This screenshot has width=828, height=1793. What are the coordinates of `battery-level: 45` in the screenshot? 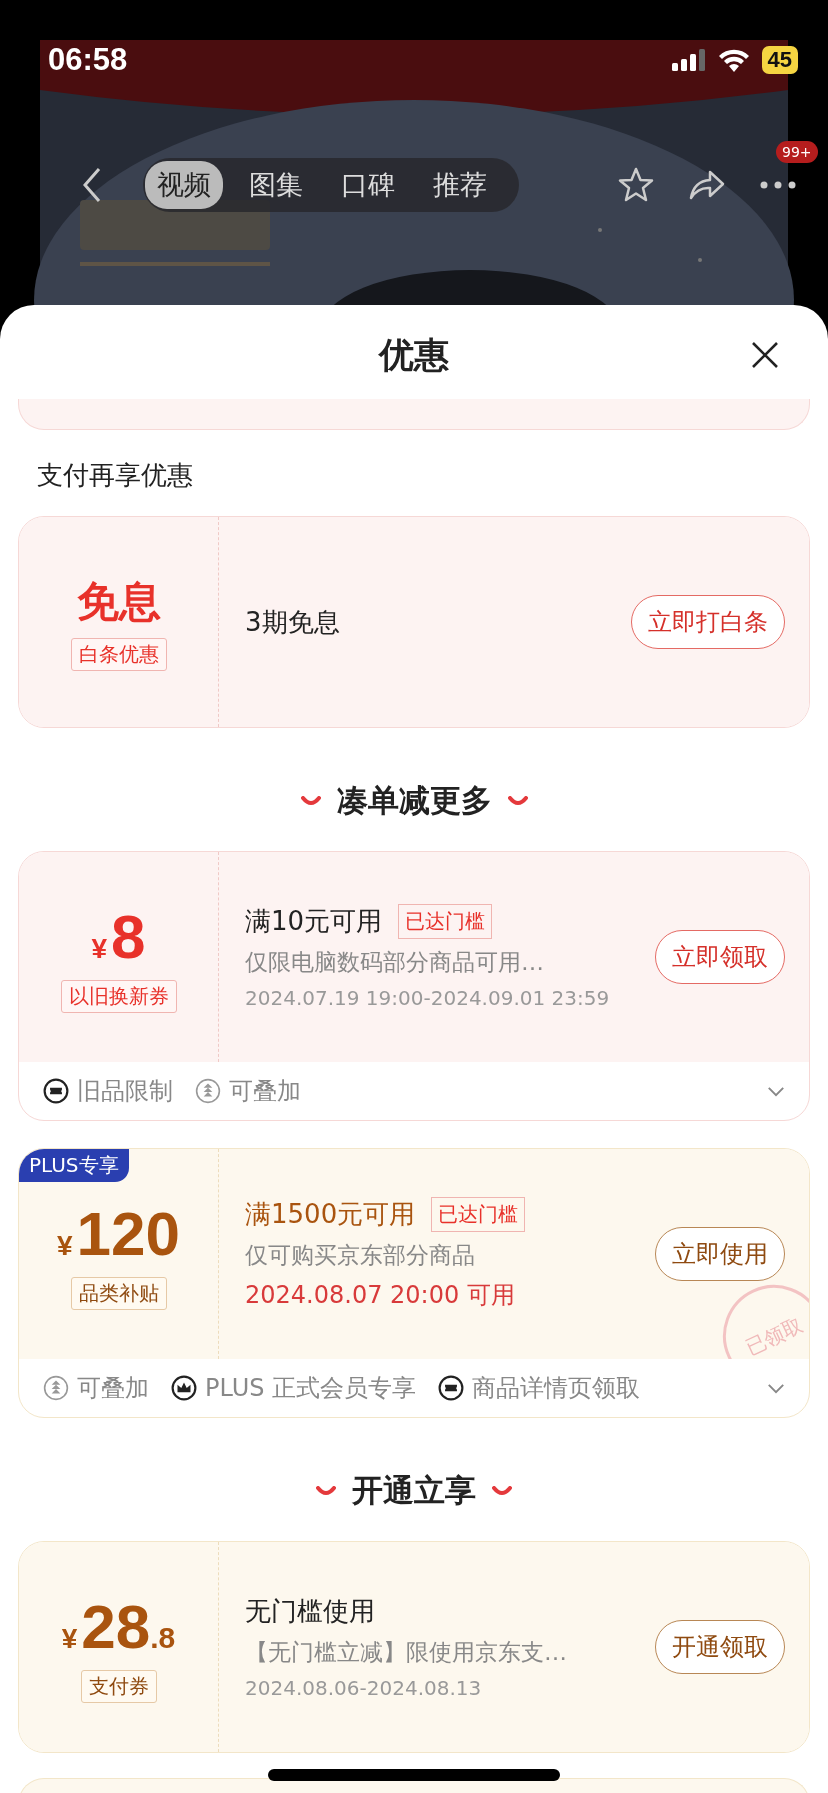 It's located at (779, 60).